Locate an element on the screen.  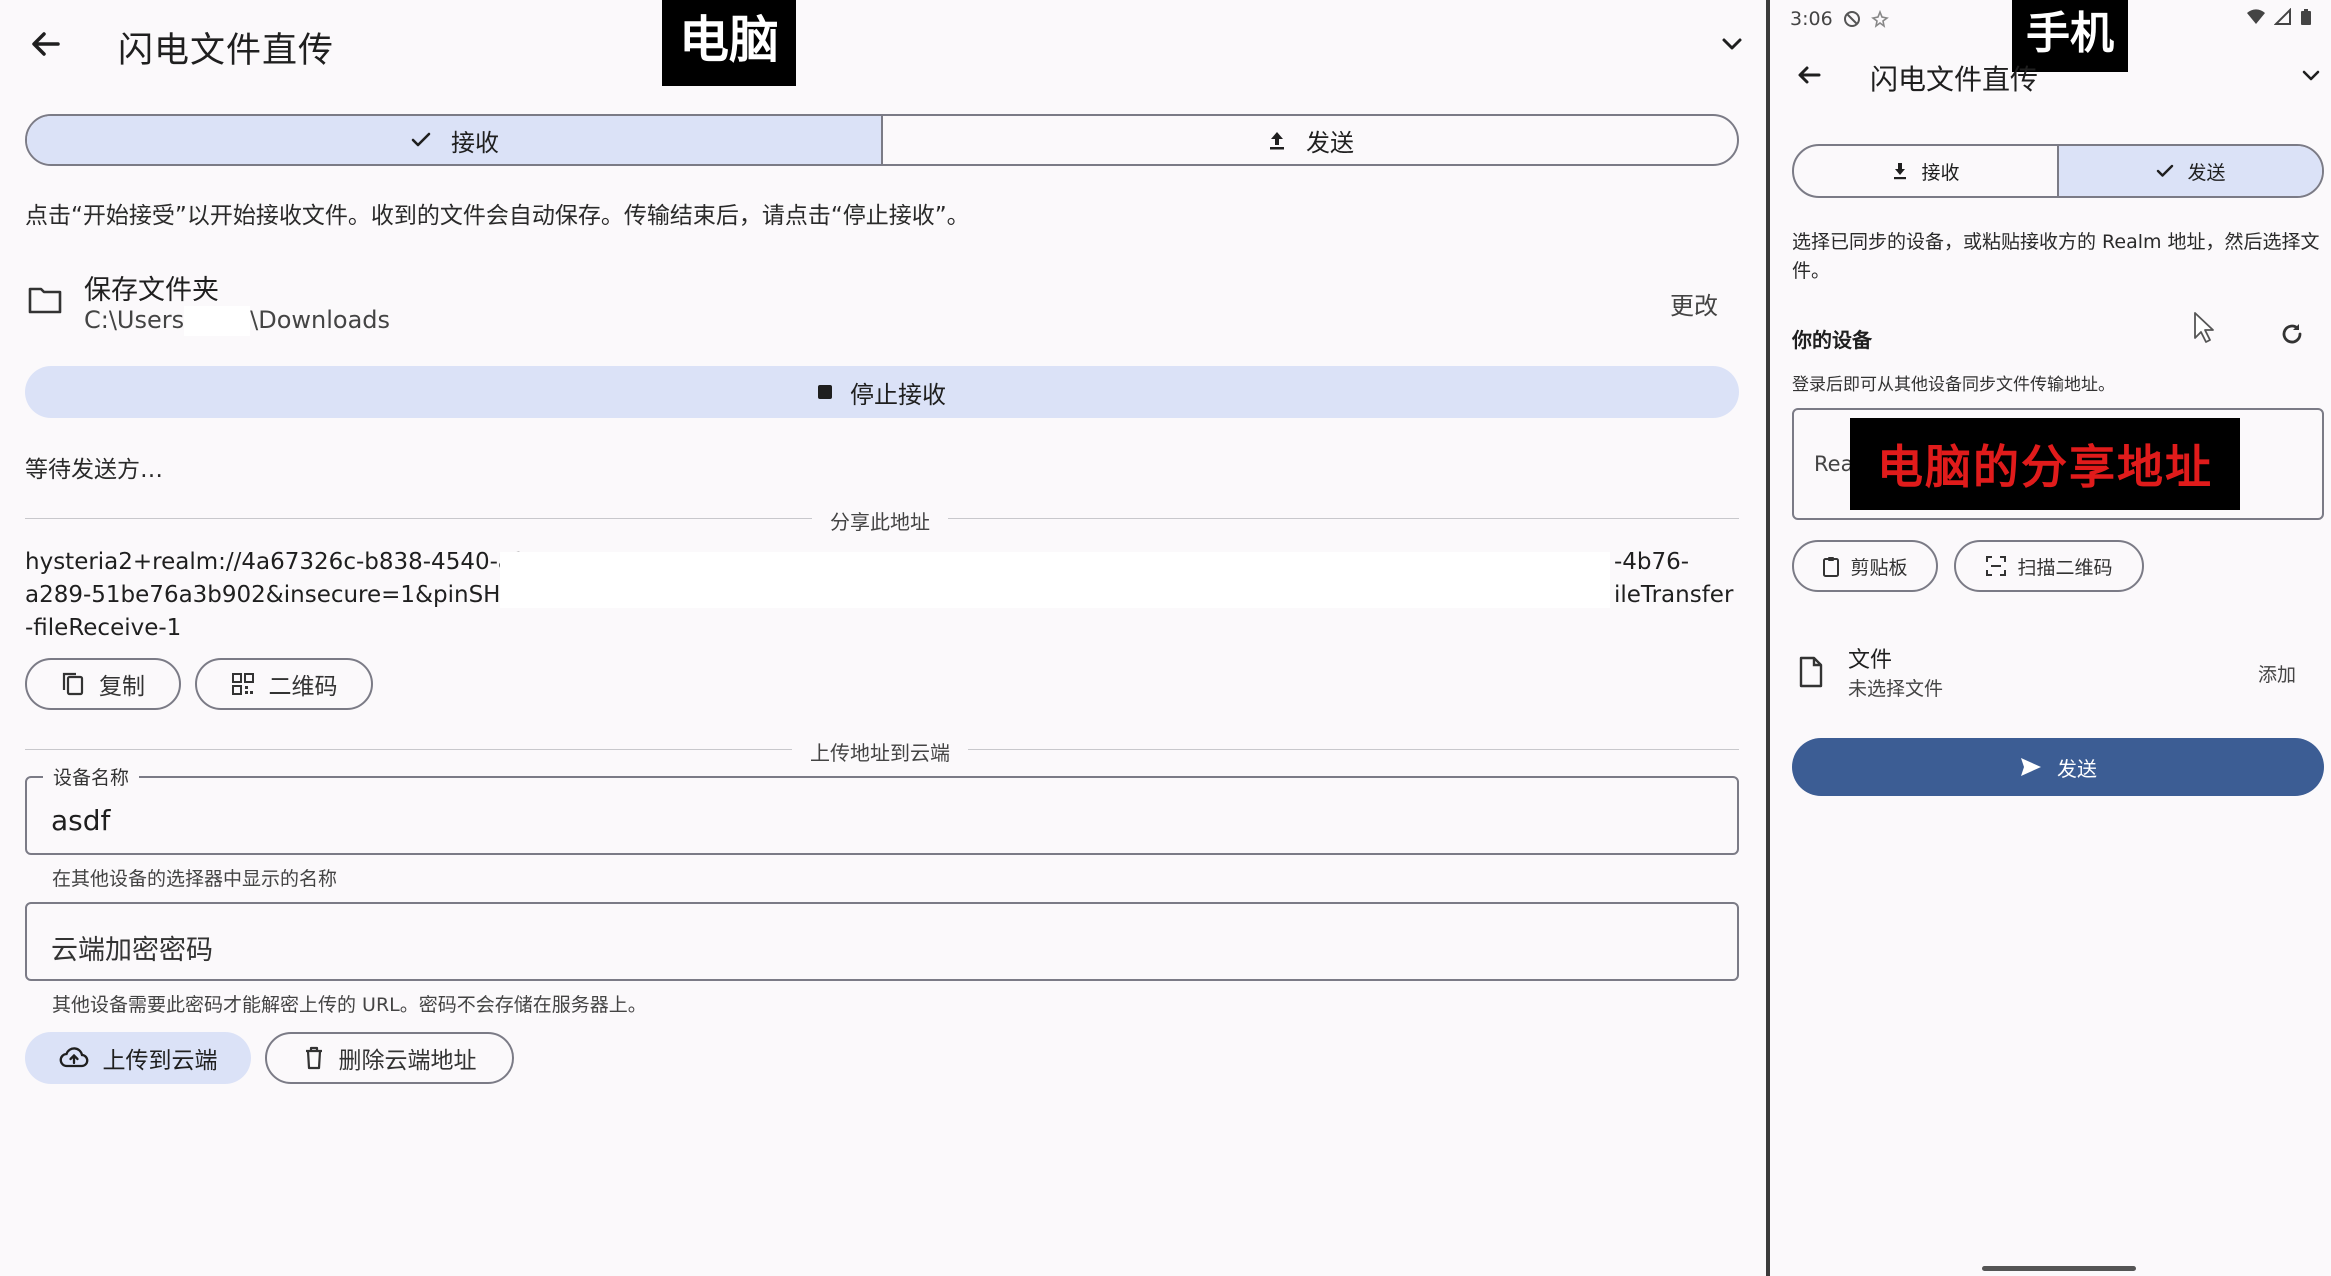
battery-icon is located at coordinates (2306, 17).